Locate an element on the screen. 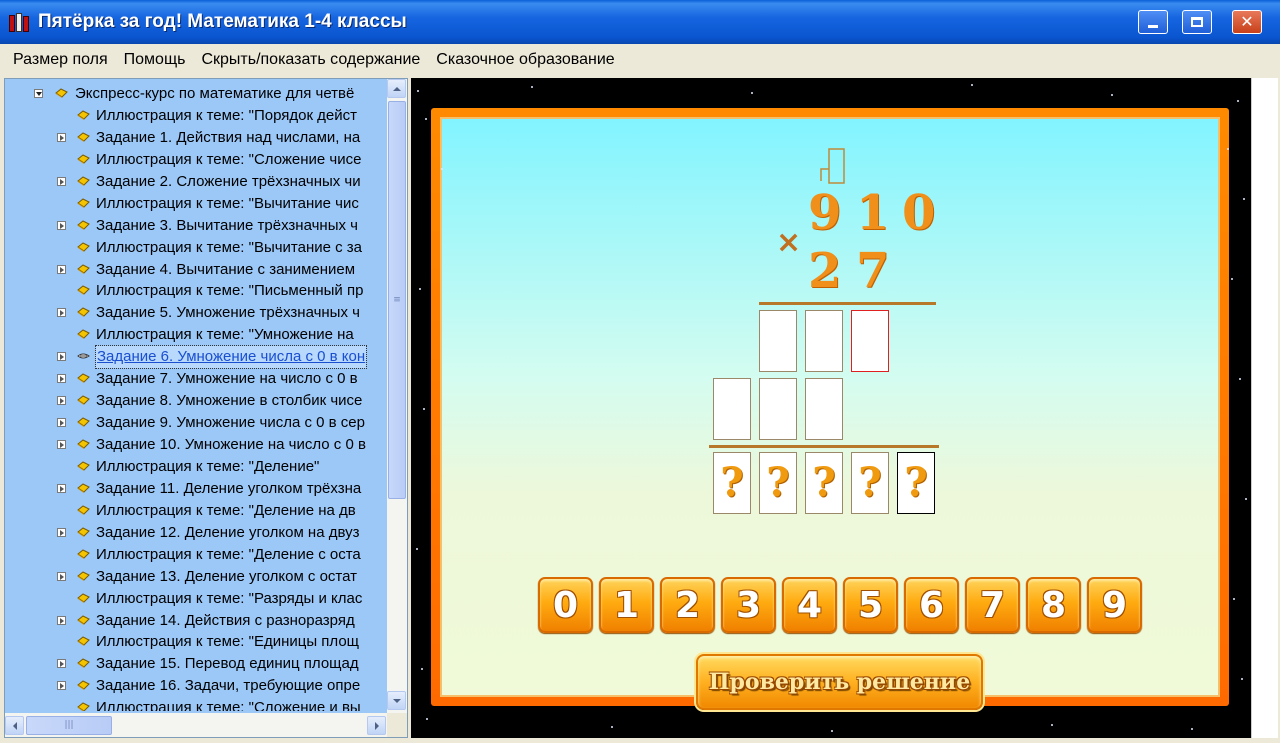 The width and height of the screenshot is (1280, 743). maximize-button is located at coordinates (1197, 22).